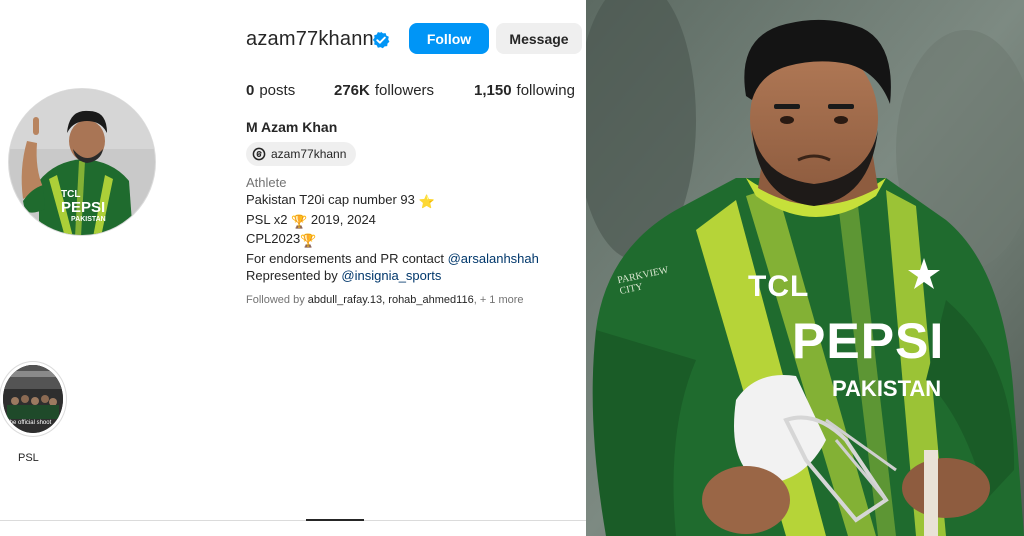 The height and width of the screenshot is (536, 1024). What do you see at coordinates (269, 219) in the screenshot?
I see `bio-psl-text: PSL x2` at bounding box center [269, 219].